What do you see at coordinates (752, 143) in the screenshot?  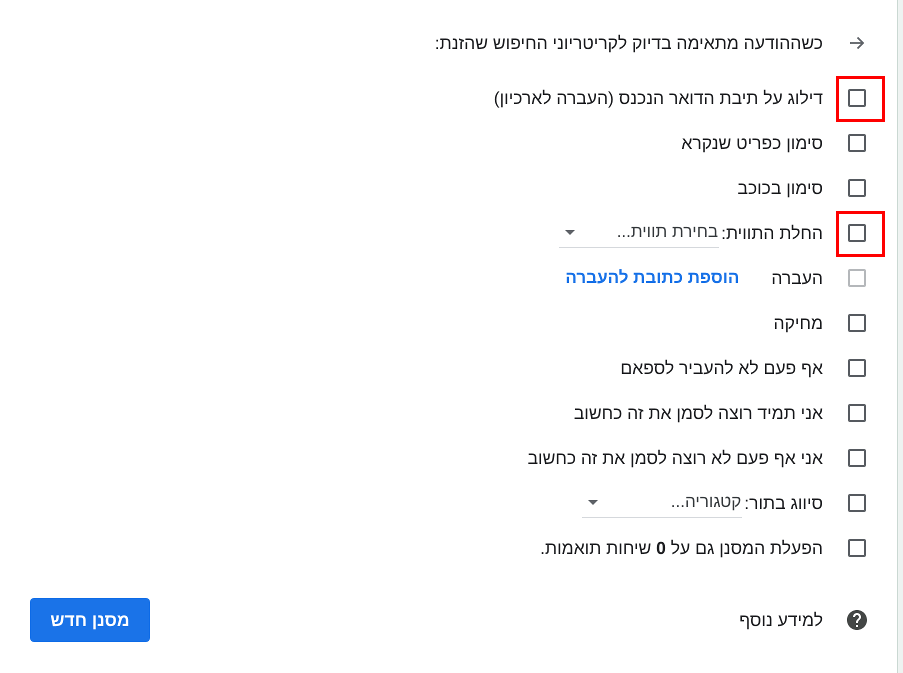 I see `option-label: סימון כפריט שנקרא` at bounding box center [752, 143].